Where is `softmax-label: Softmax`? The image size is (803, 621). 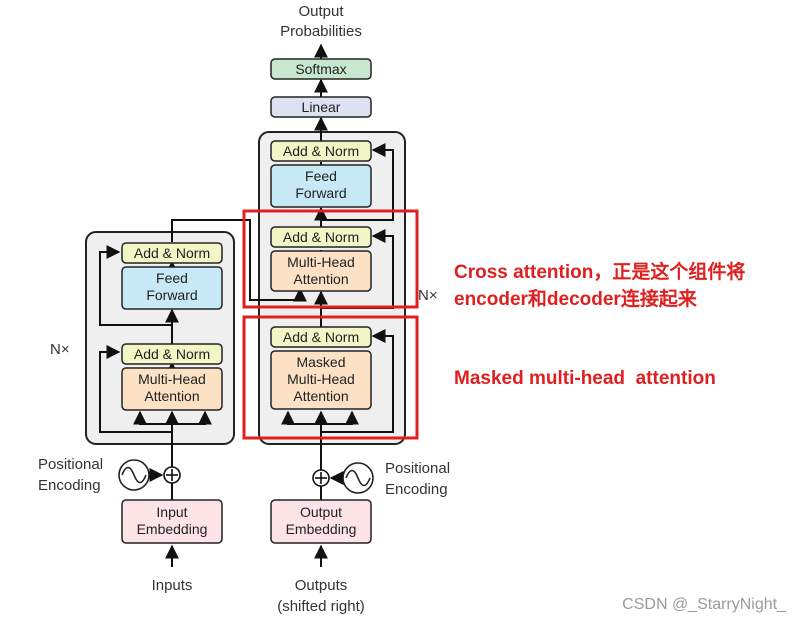 softmax-label: Softmax is located at coordinates (320, 69).